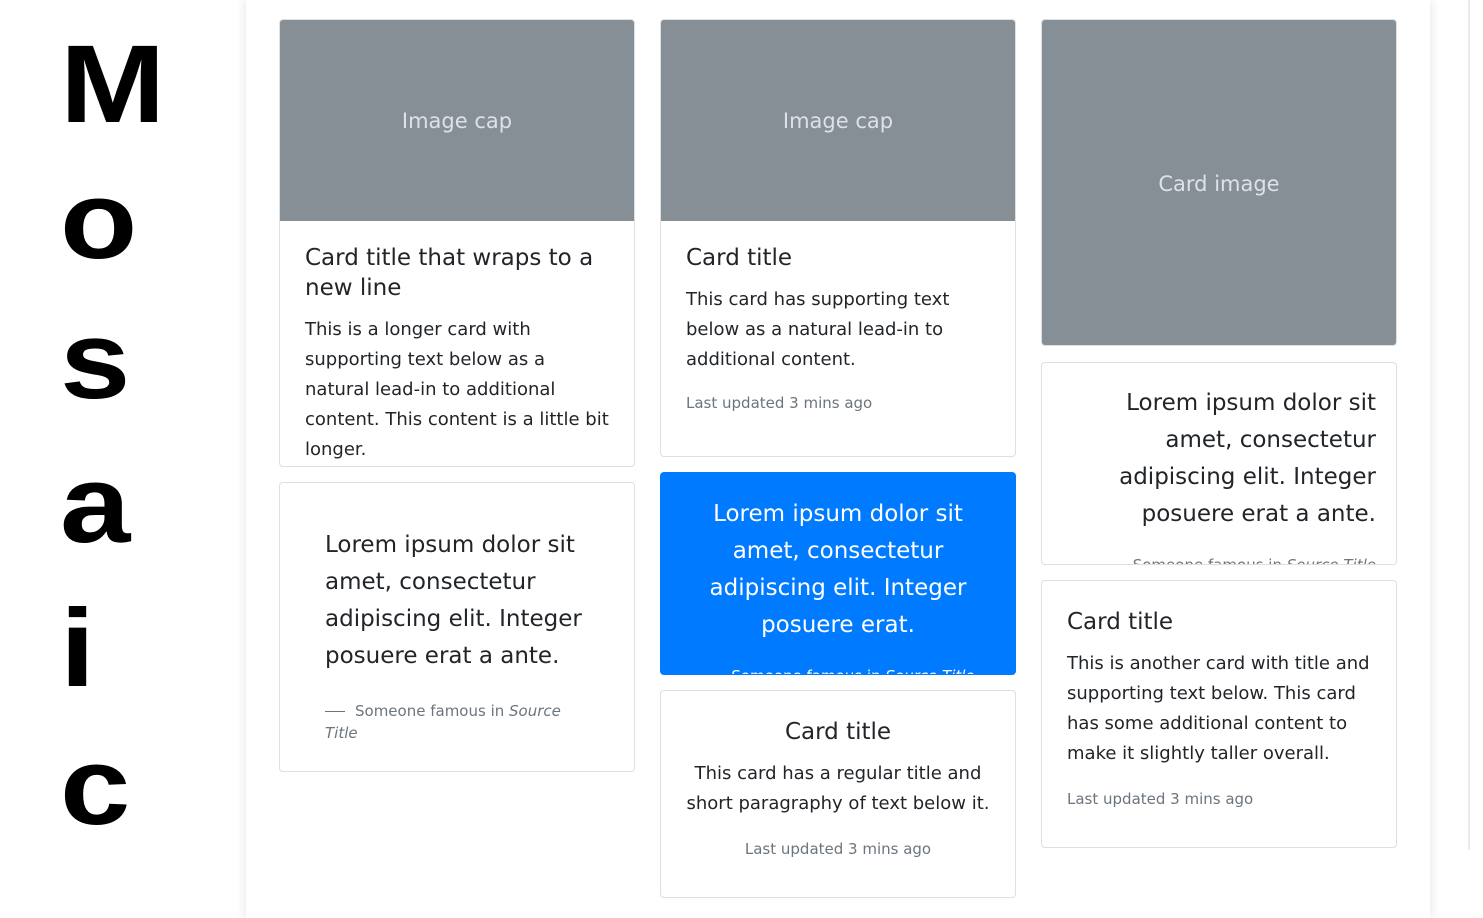  What do you see at coordinates (95, 360) in the screenshot?
I see `logo-letter-s: s` at bounding box center [95, 360].